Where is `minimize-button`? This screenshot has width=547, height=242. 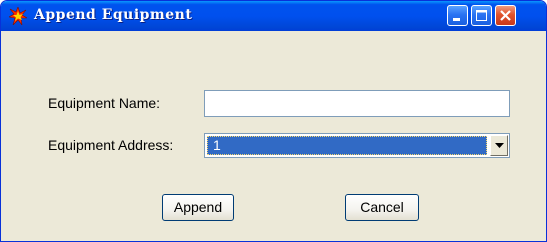
minimize-button is located at coordinates (457, 15).